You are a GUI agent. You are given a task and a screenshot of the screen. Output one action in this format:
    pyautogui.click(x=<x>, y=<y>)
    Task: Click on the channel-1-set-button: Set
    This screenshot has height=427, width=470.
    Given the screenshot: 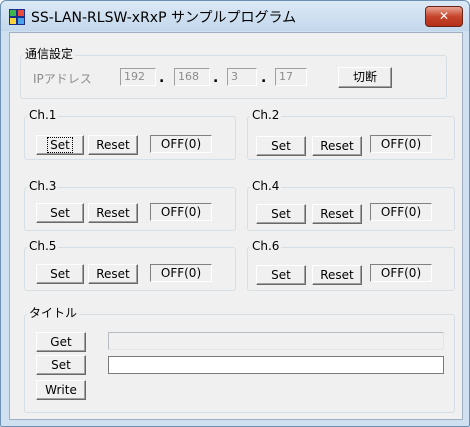 What is the action you would take?
    pyautogui.click(x=60, y=145)
    